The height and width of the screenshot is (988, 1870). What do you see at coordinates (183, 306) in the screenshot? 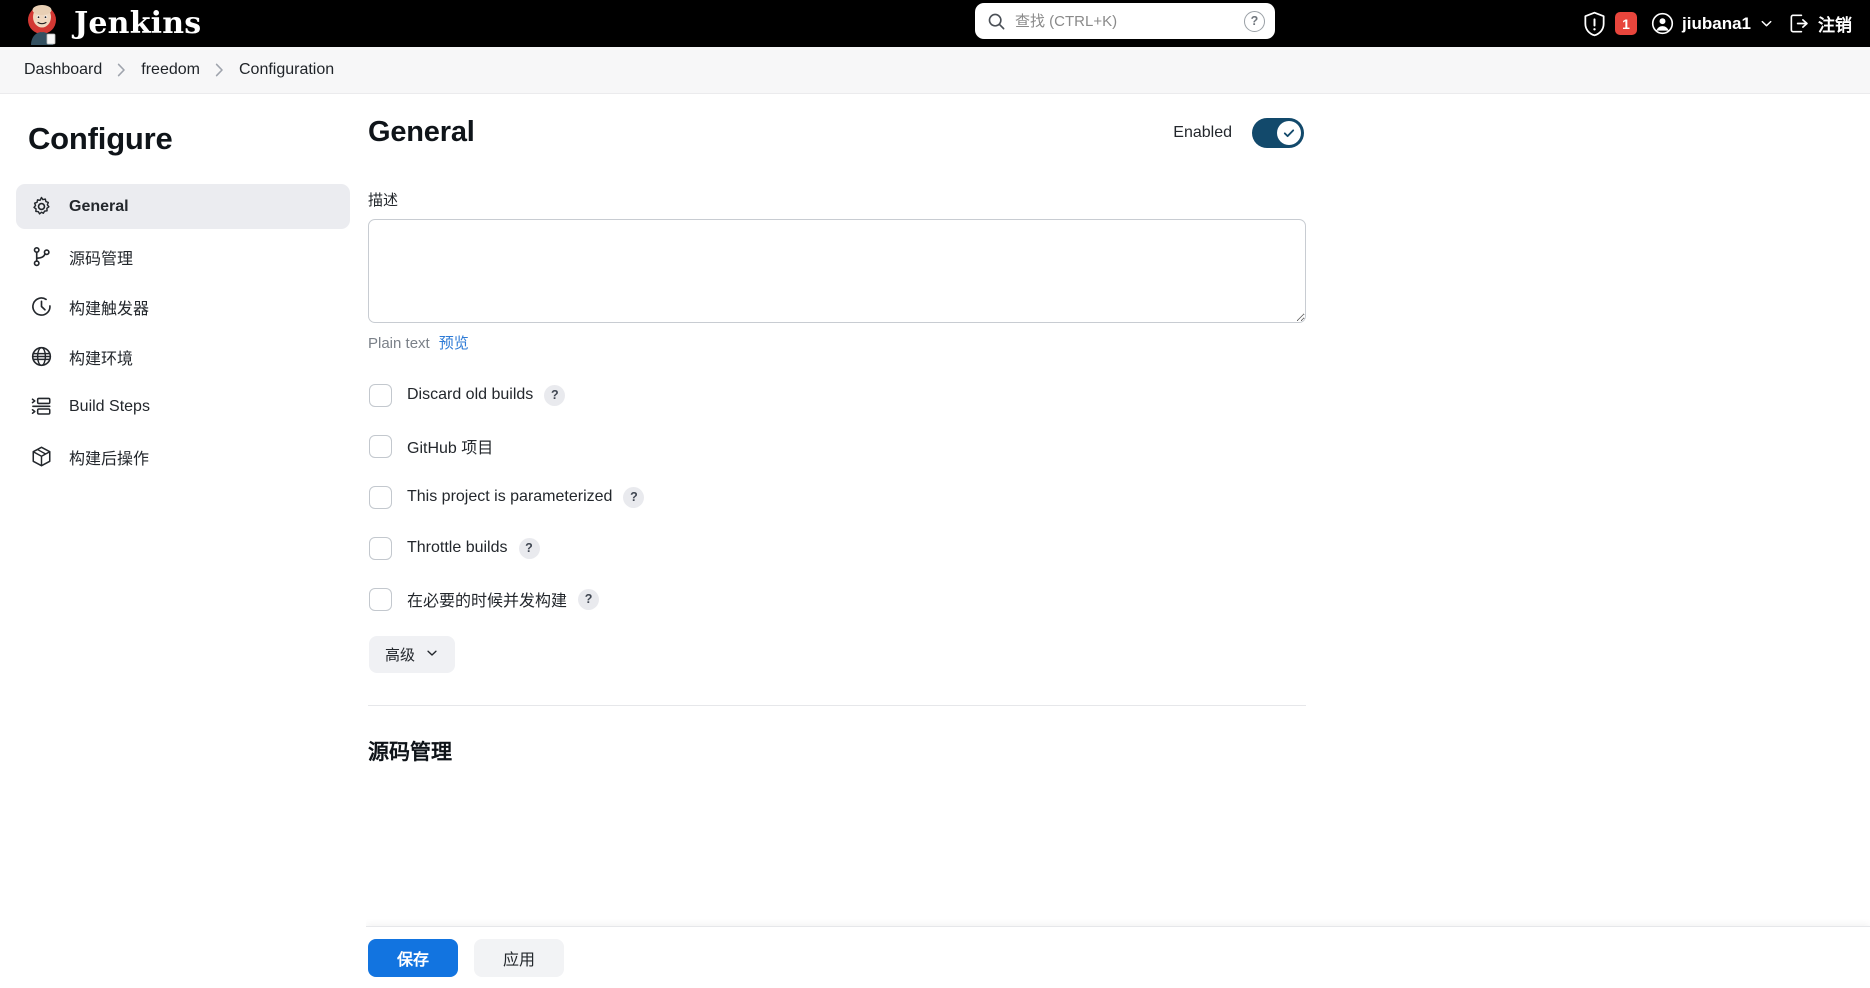
I see `sidebar-item-build-triggers: 构建触发器` at bounding box center [183, 306].